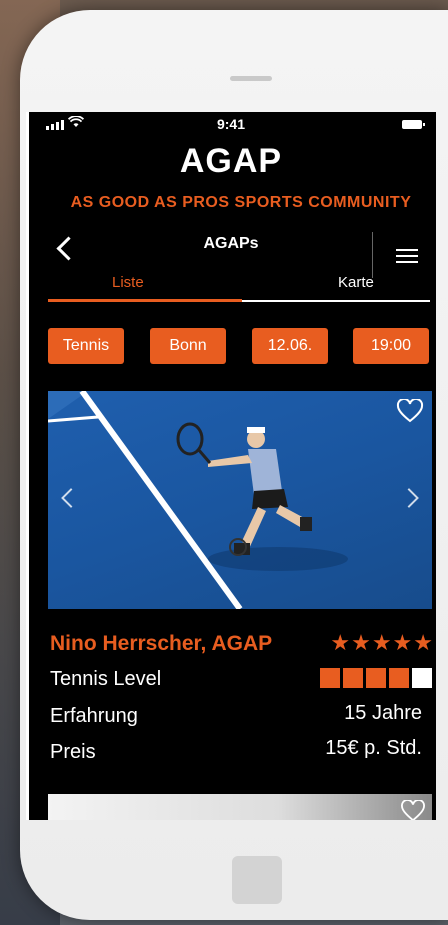 The width and height of the screenshot is (448, 925). What do you see at coordinates (391, 346) in the screenshot?
I see `filter-chip-time: 19:00` at bounding box center [391, 346].